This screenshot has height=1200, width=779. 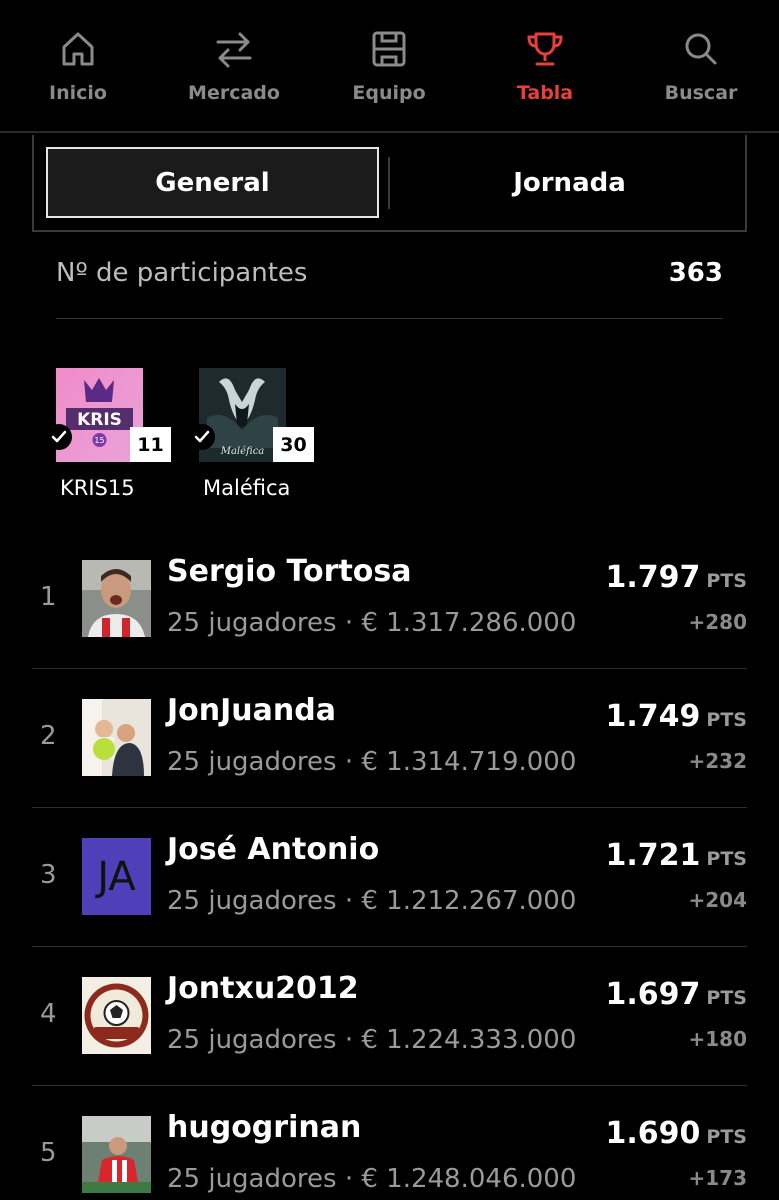 What do you see at coordinates (97, 488) in the screenshot?
I see `league-name: KRIS15` at bounding box center [97, 488].